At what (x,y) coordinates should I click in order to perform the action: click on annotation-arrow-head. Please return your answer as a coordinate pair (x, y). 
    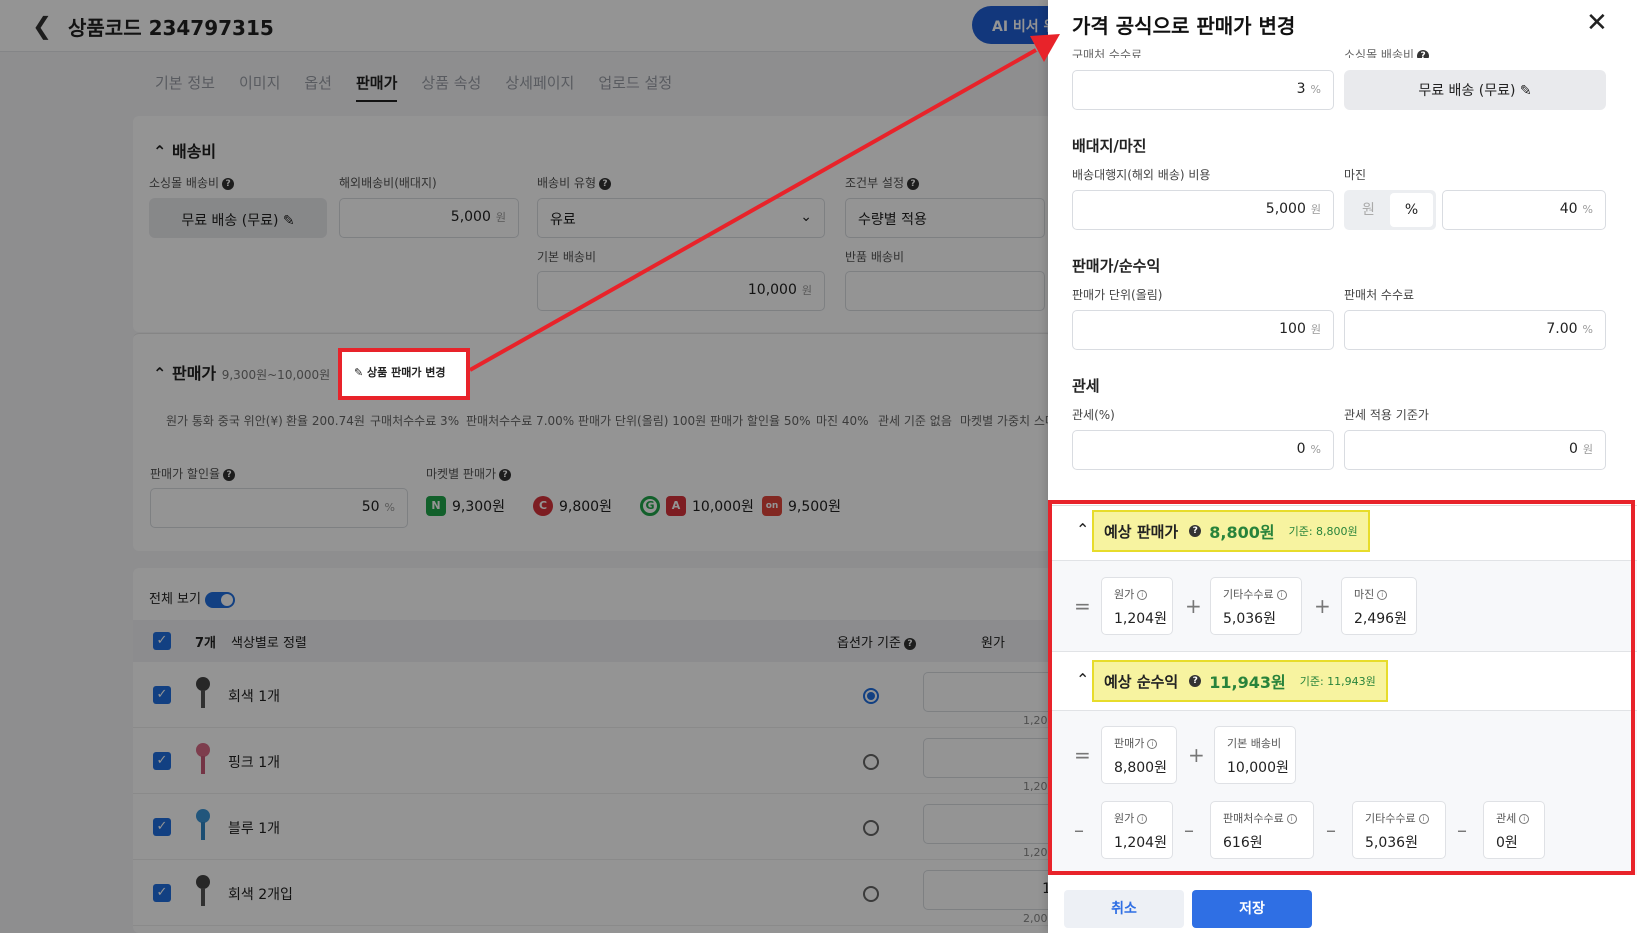
    Looking at the image, I should click on (1045, 48).